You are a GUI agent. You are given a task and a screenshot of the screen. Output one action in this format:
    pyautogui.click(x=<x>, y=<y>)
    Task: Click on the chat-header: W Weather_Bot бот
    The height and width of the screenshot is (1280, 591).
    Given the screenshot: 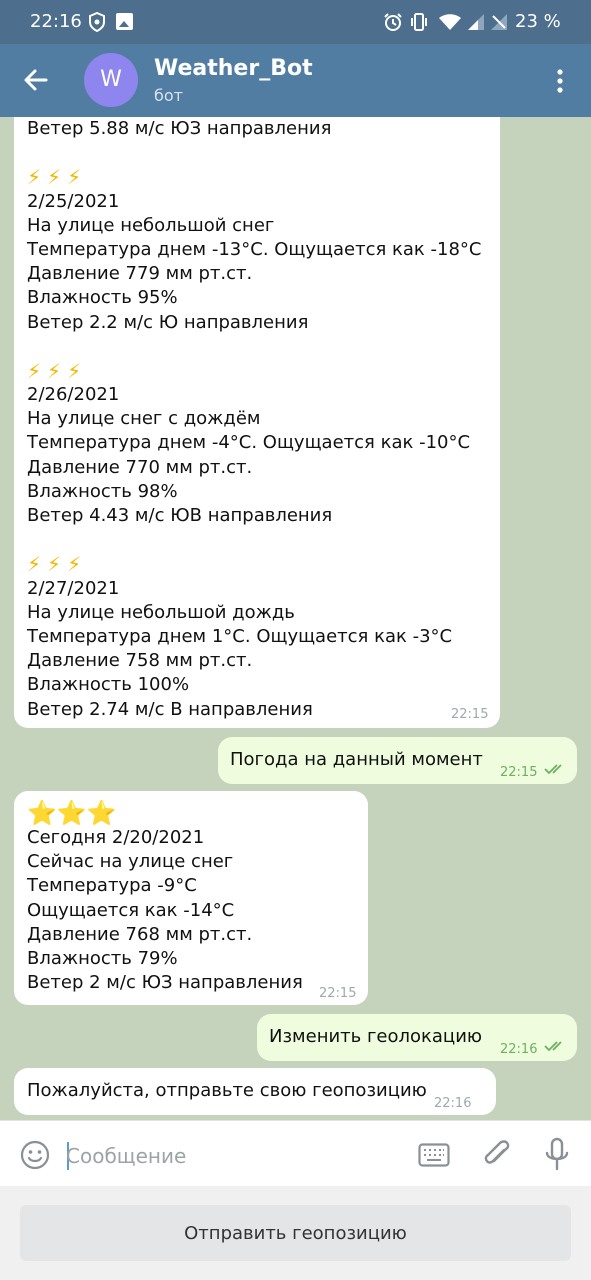 What is the action you would take?
    pyautogui.click(x=295, y=80)
    